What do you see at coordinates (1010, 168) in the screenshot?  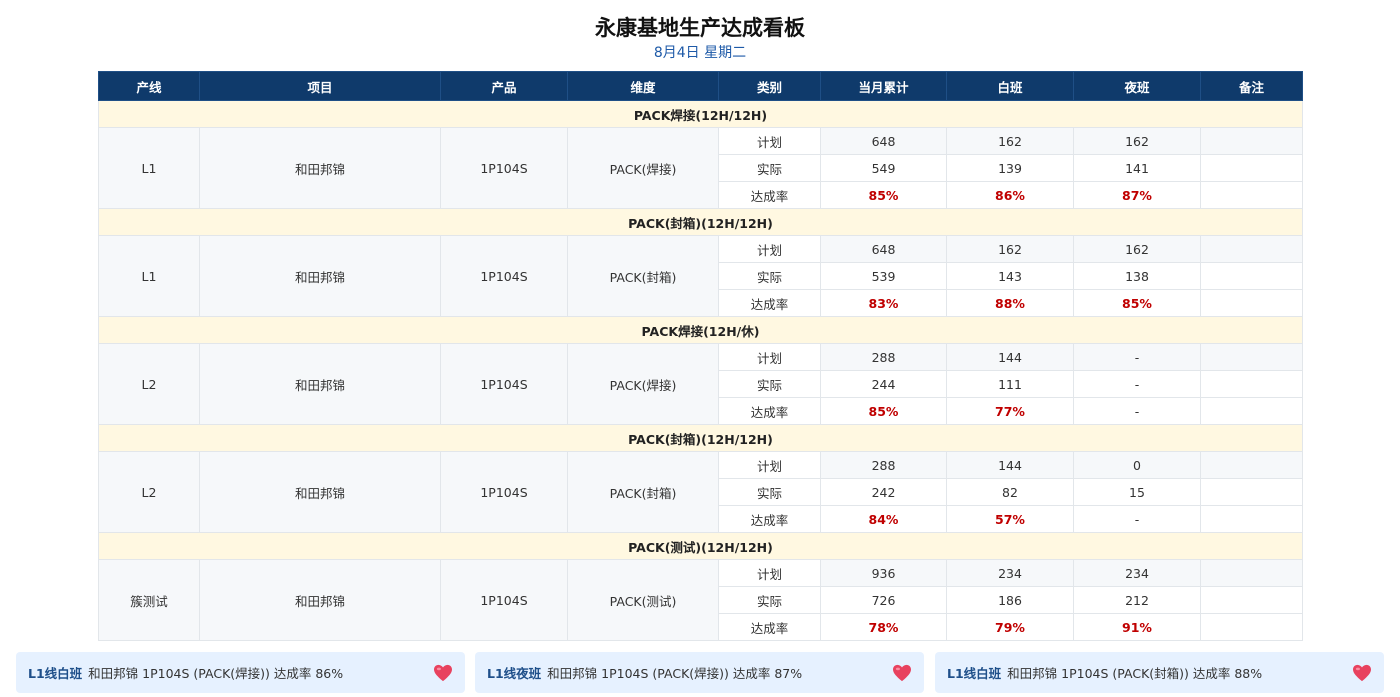 I see `day-shift-cell: 139` at bounding box center [1010, 168].